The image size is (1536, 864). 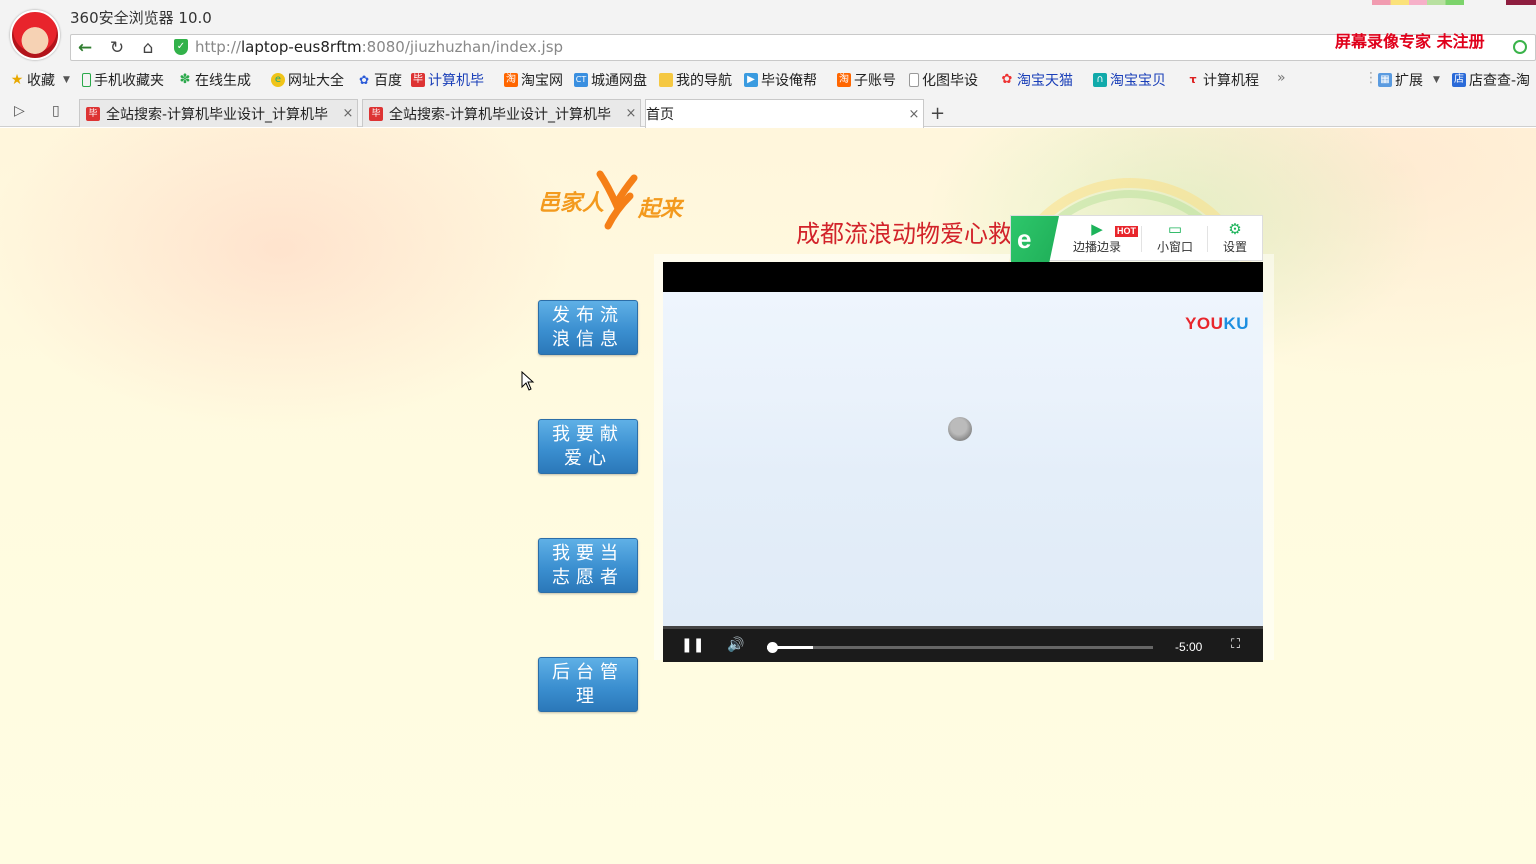 What do you see at coordinates (185, 79) in the screenshot?
I see `gear-icon: ✽` at bounding box center [185, 79].